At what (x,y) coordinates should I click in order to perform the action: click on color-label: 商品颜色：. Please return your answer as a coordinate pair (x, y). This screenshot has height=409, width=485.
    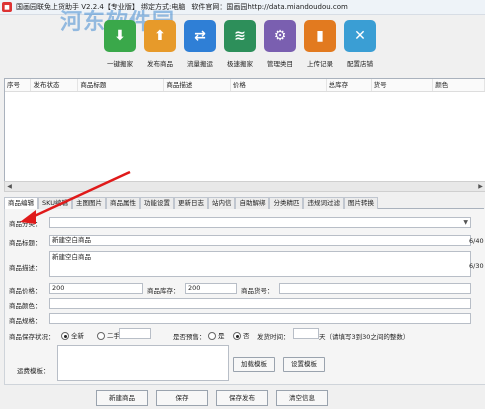
    Looking at the image, I should click on (25, 306).